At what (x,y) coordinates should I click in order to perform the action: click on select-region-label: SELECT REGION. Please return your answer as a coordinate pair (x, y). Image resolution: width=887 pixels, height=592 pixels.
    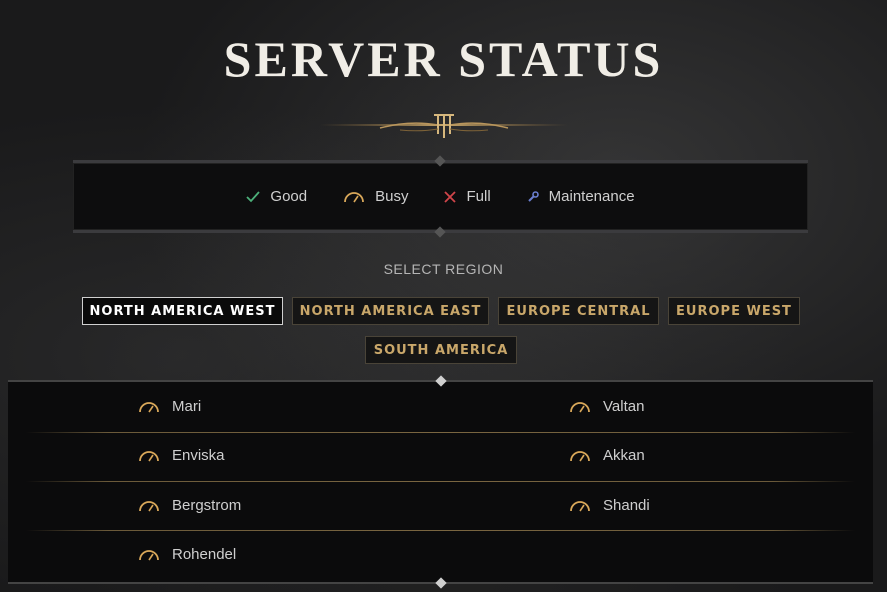
    Looking at the image, I should click on (443, 269).